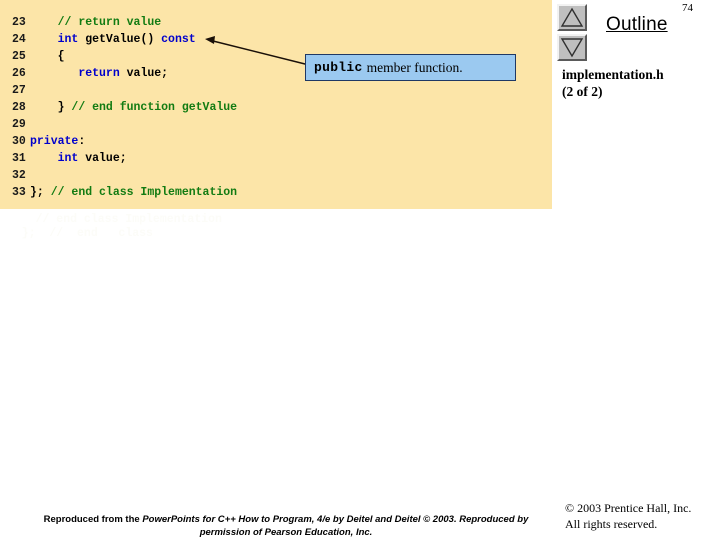  I want to click on triangle-down-icon, so click(572, 48).